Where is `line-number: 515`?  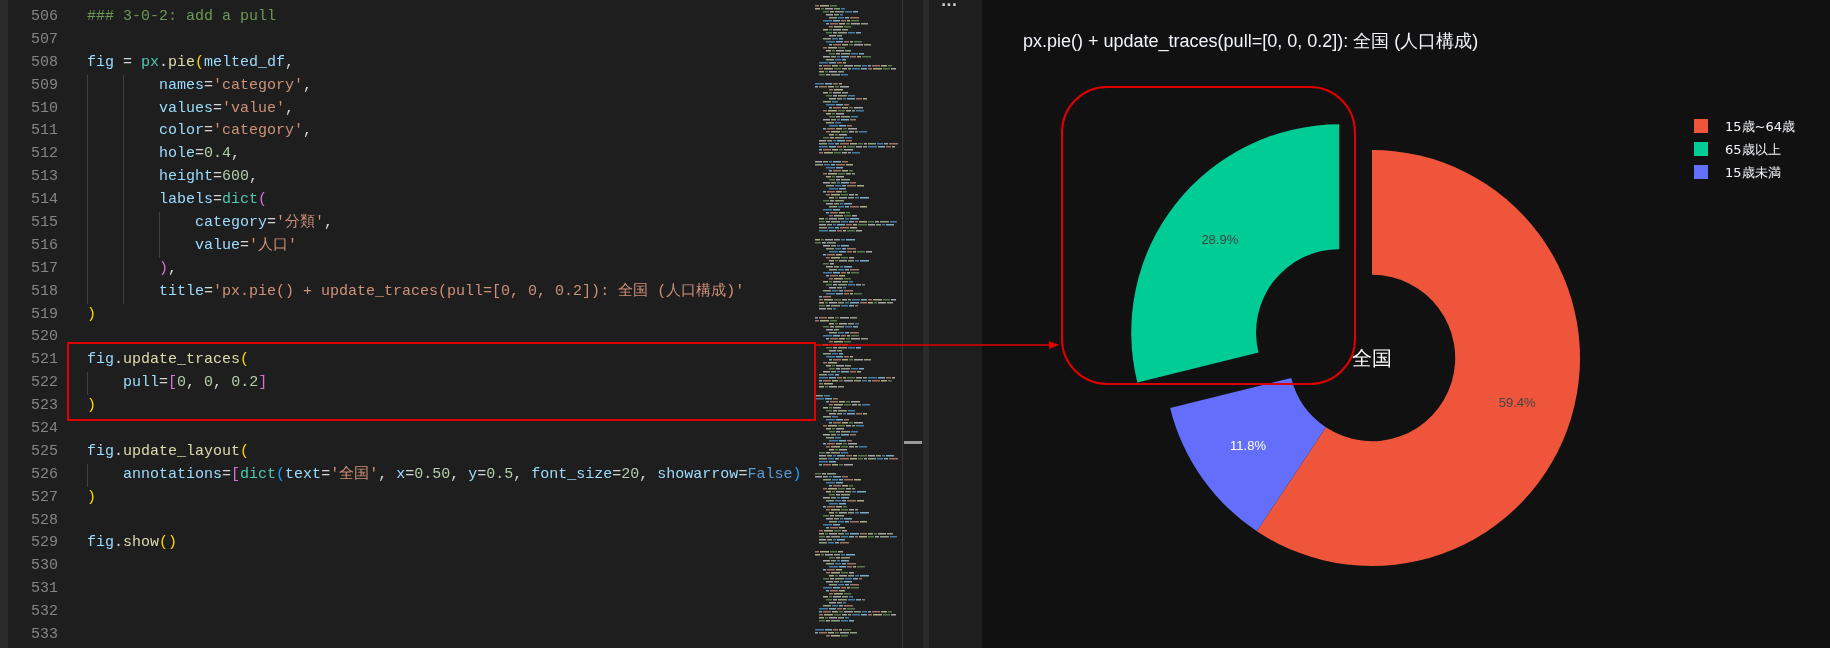 line-number: 515 is located at coordinates (44, 223).